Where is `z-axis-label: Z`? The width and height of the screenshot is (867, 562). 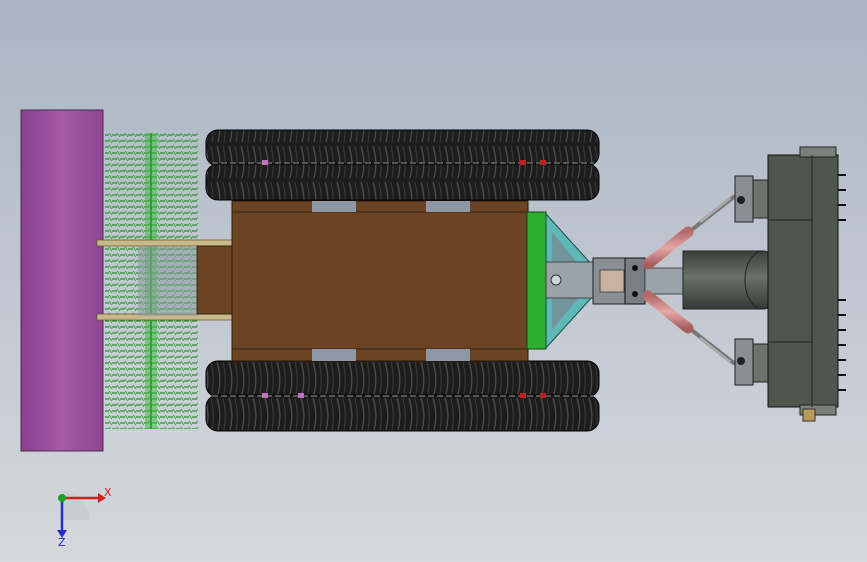 z-axis-label: Z is located at coordinates (62, 542).